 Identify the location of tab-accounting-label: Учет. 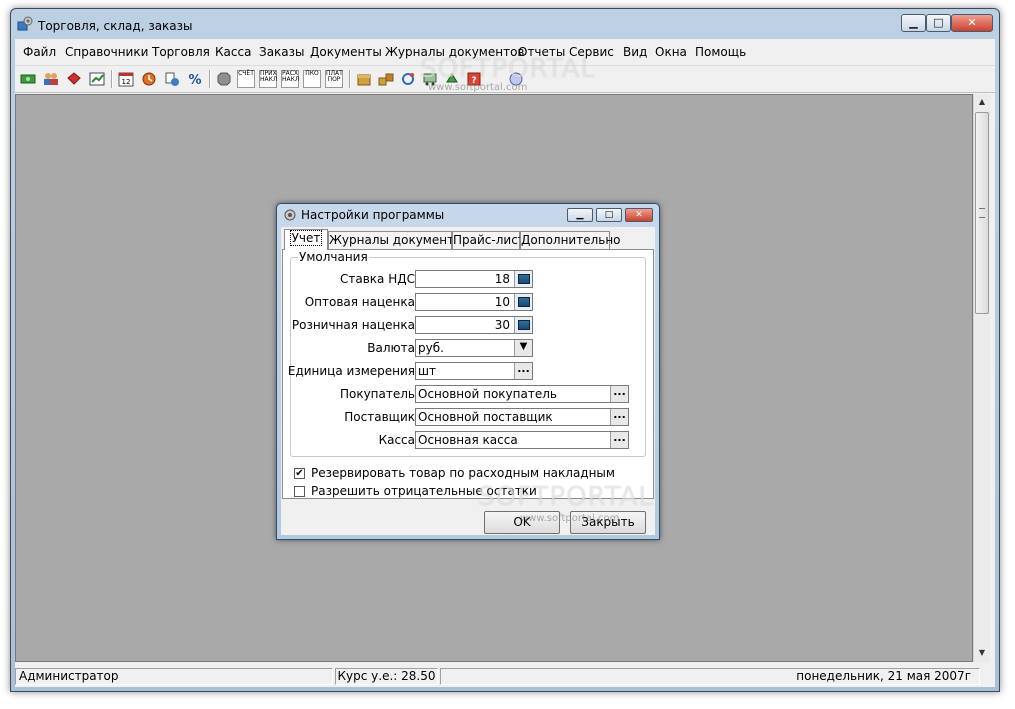
(306, 238).